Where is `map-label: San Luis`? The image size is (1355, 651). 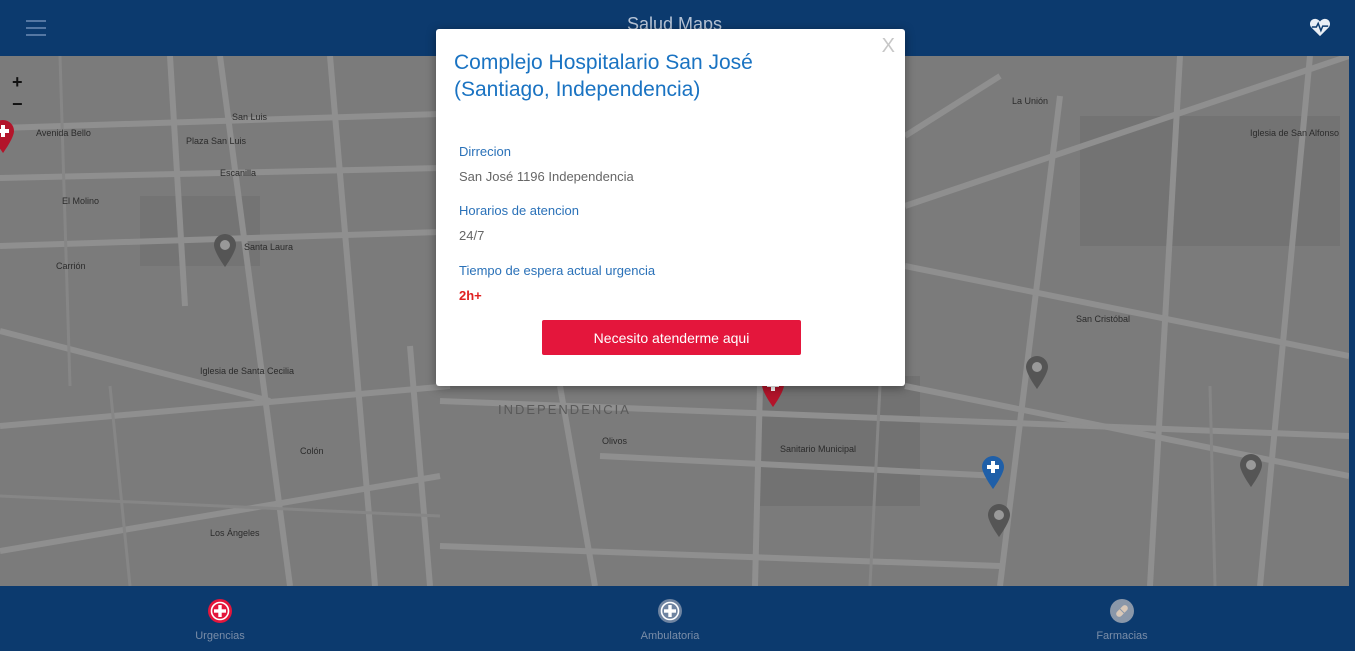 map-label: San Luis is located at coordinates (250, 117).